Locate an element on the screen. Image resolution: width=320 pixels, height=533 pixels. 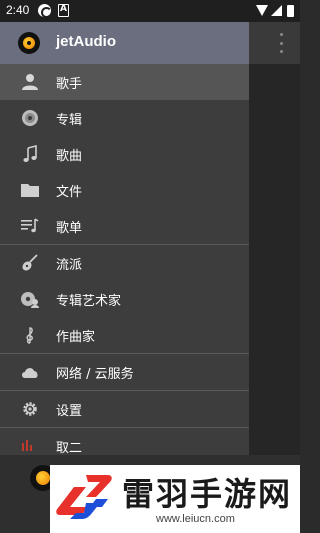
app-toolbar is located at coordinates (274, 43).